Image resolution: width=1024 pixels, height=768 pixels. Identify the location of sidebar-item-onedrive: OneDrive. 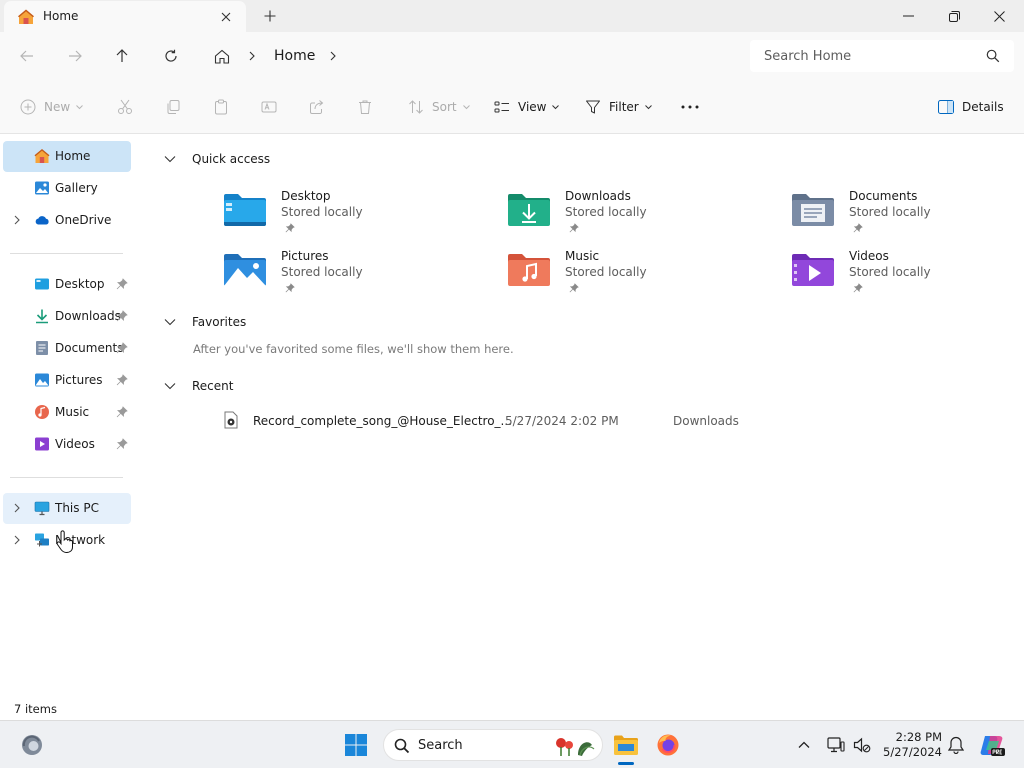
(67, 220).